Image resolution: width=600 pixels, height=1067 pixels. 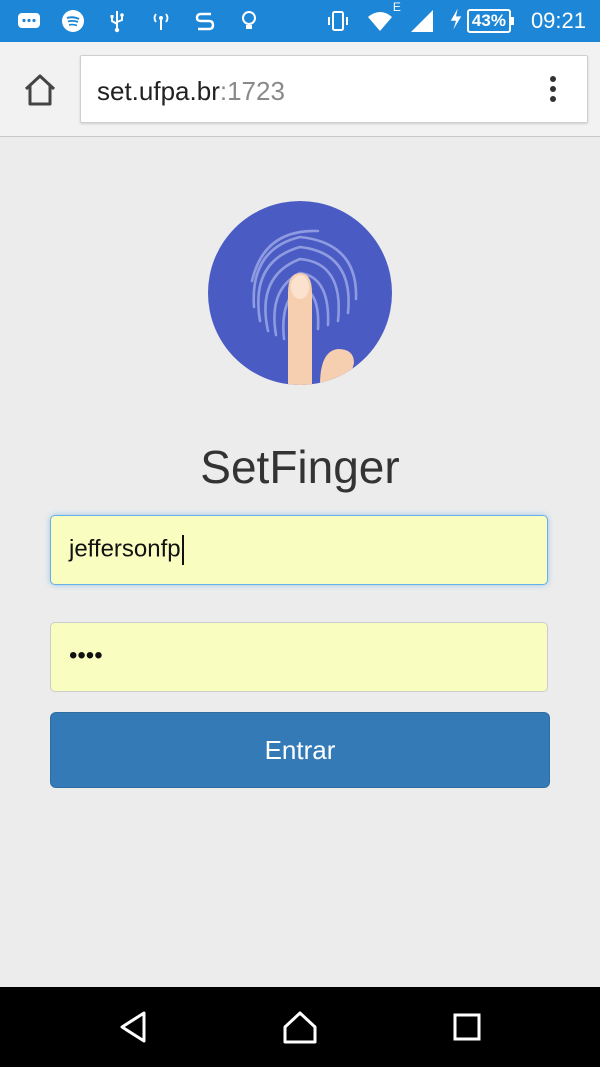 I want to click on battery-percent: 43%, so click(x=488, y=20).